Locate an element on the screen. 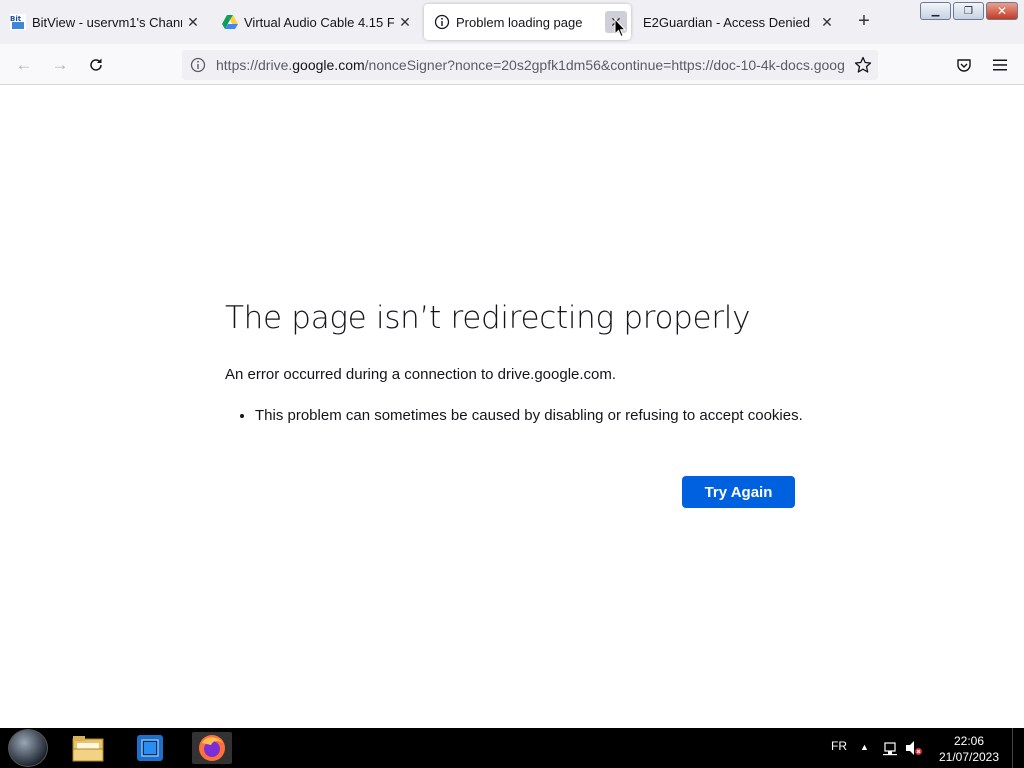 The image size is (1024, 768). new-tab-button: + is located at coordinates (864, 22).